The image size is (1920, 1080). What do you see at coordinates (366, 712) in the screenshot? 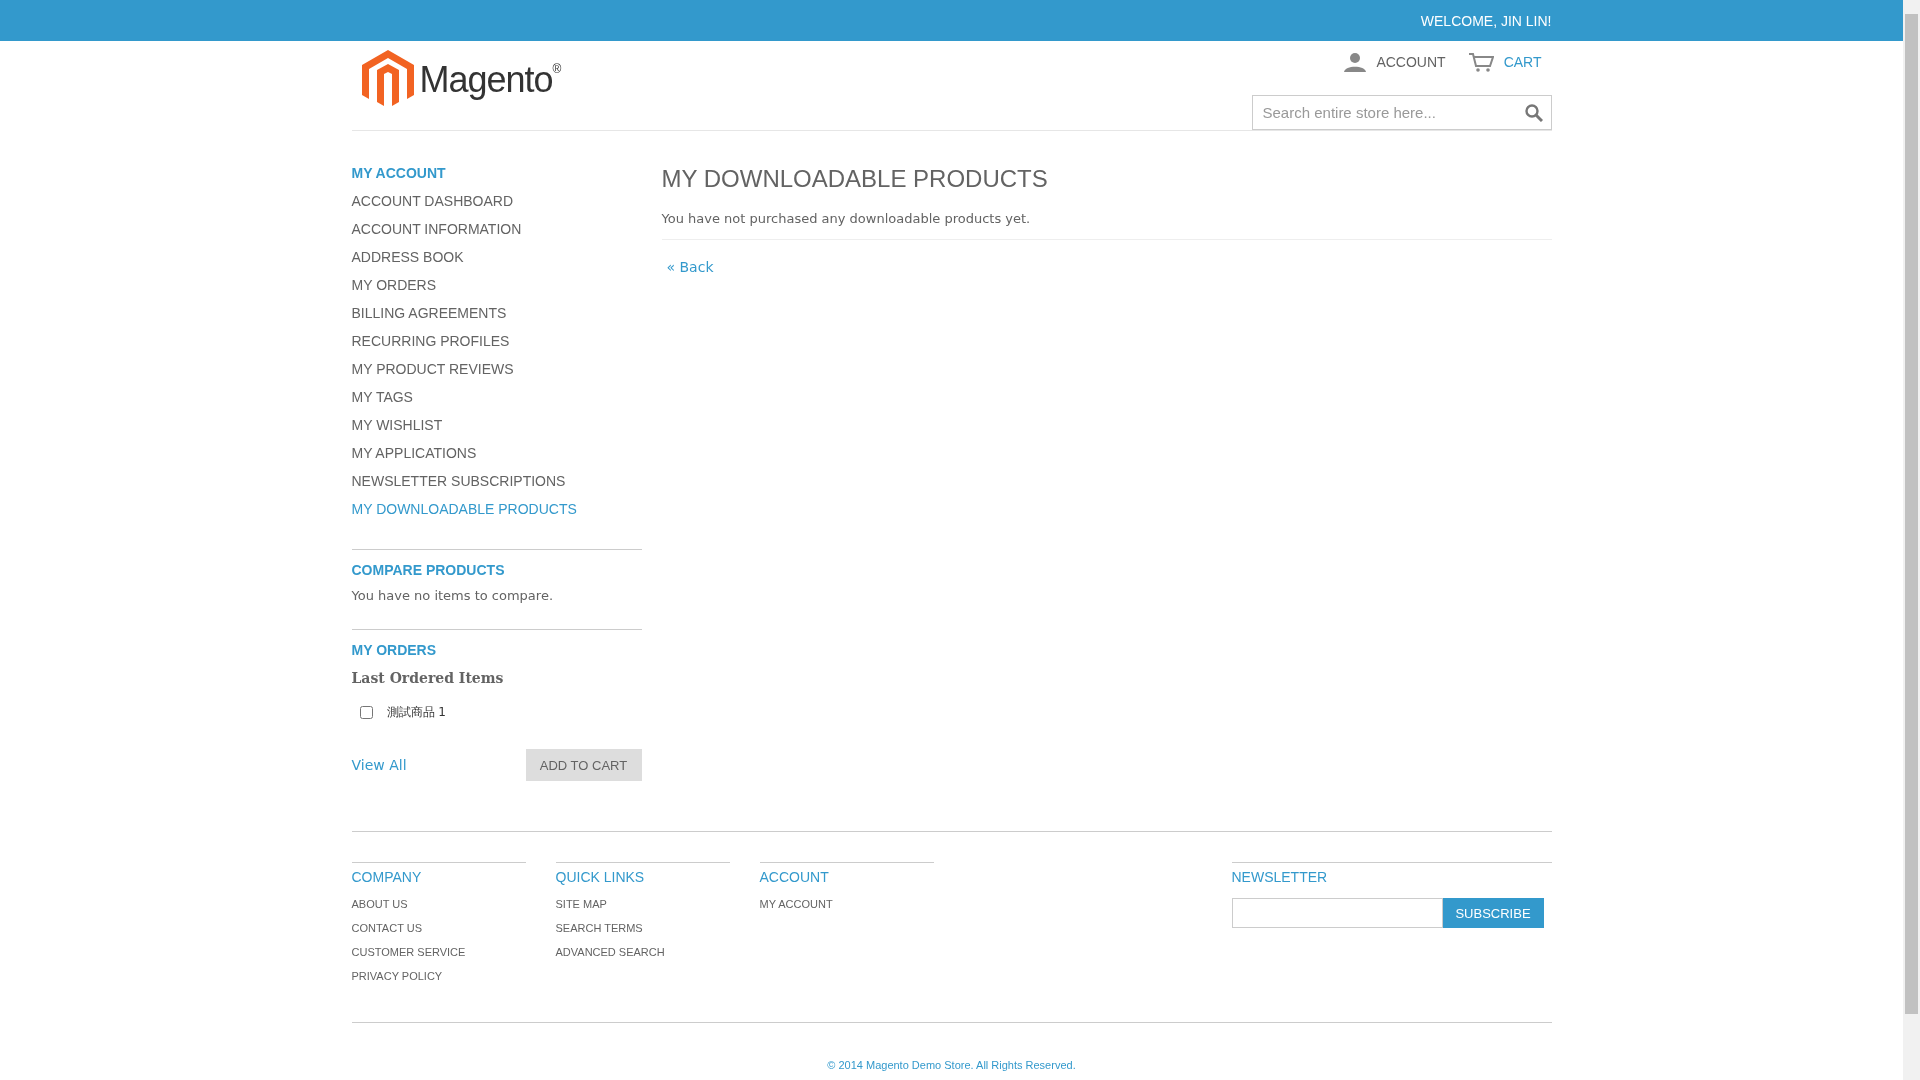
I see `item-checkbox` at bounding box center [366, 712].